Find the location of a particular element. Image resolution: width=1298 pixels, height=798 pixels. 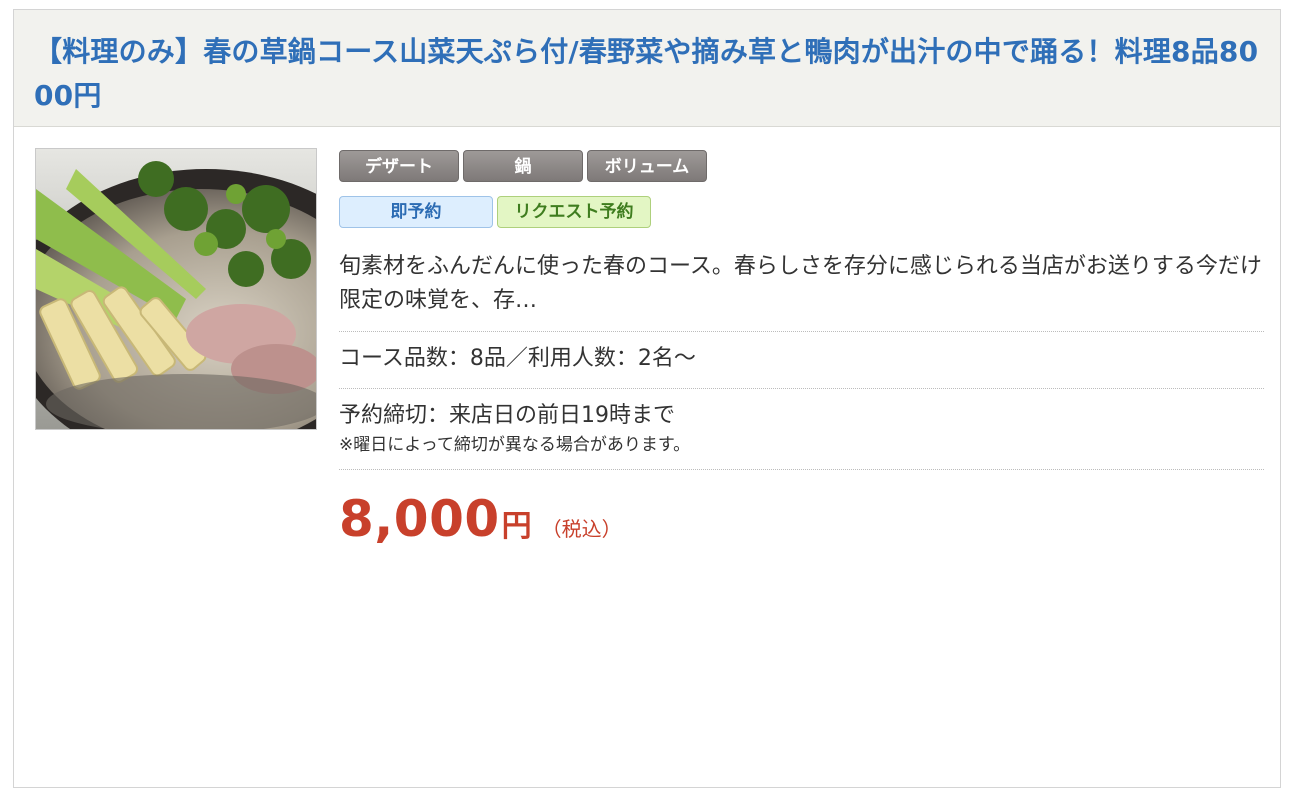

reservation-deadline: 予約締切：来店日の前日19時まで ※曜日によって締切が異なる場合があります。 is located at coordinates (801, 429).